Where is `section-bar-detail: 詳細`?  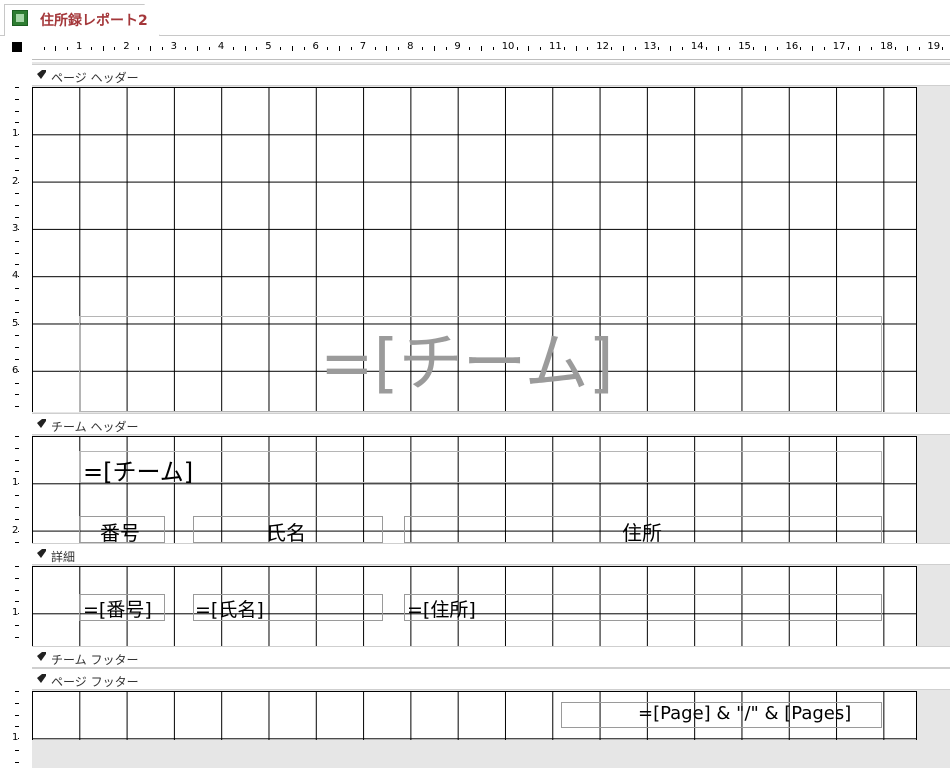 section-bar-detail: 詳細 is located at coordinates (491, 554).